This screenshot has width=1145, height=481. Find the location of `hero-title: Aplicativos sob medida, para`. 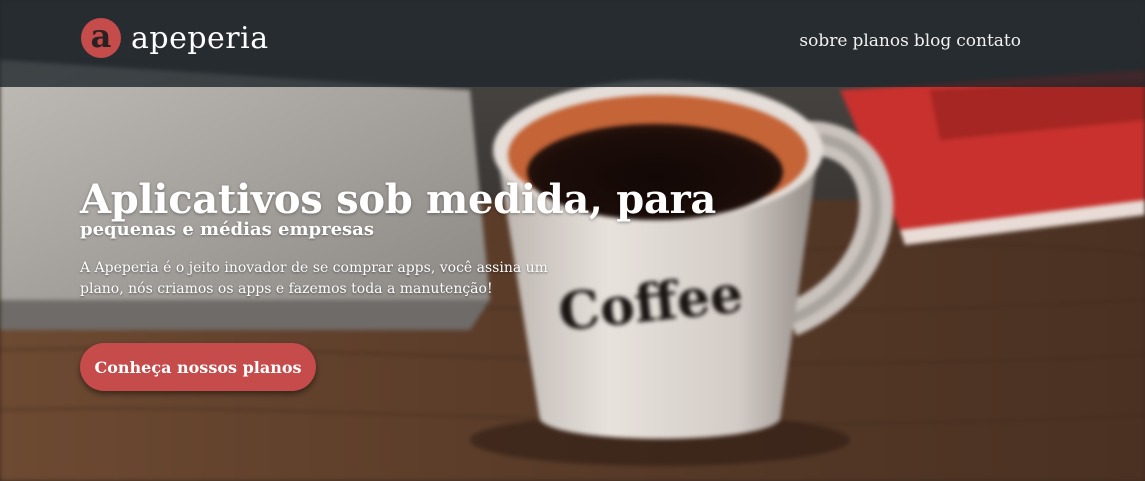

hero-title: Aplicativos sob medida, para is located at coordinates (398, 199).